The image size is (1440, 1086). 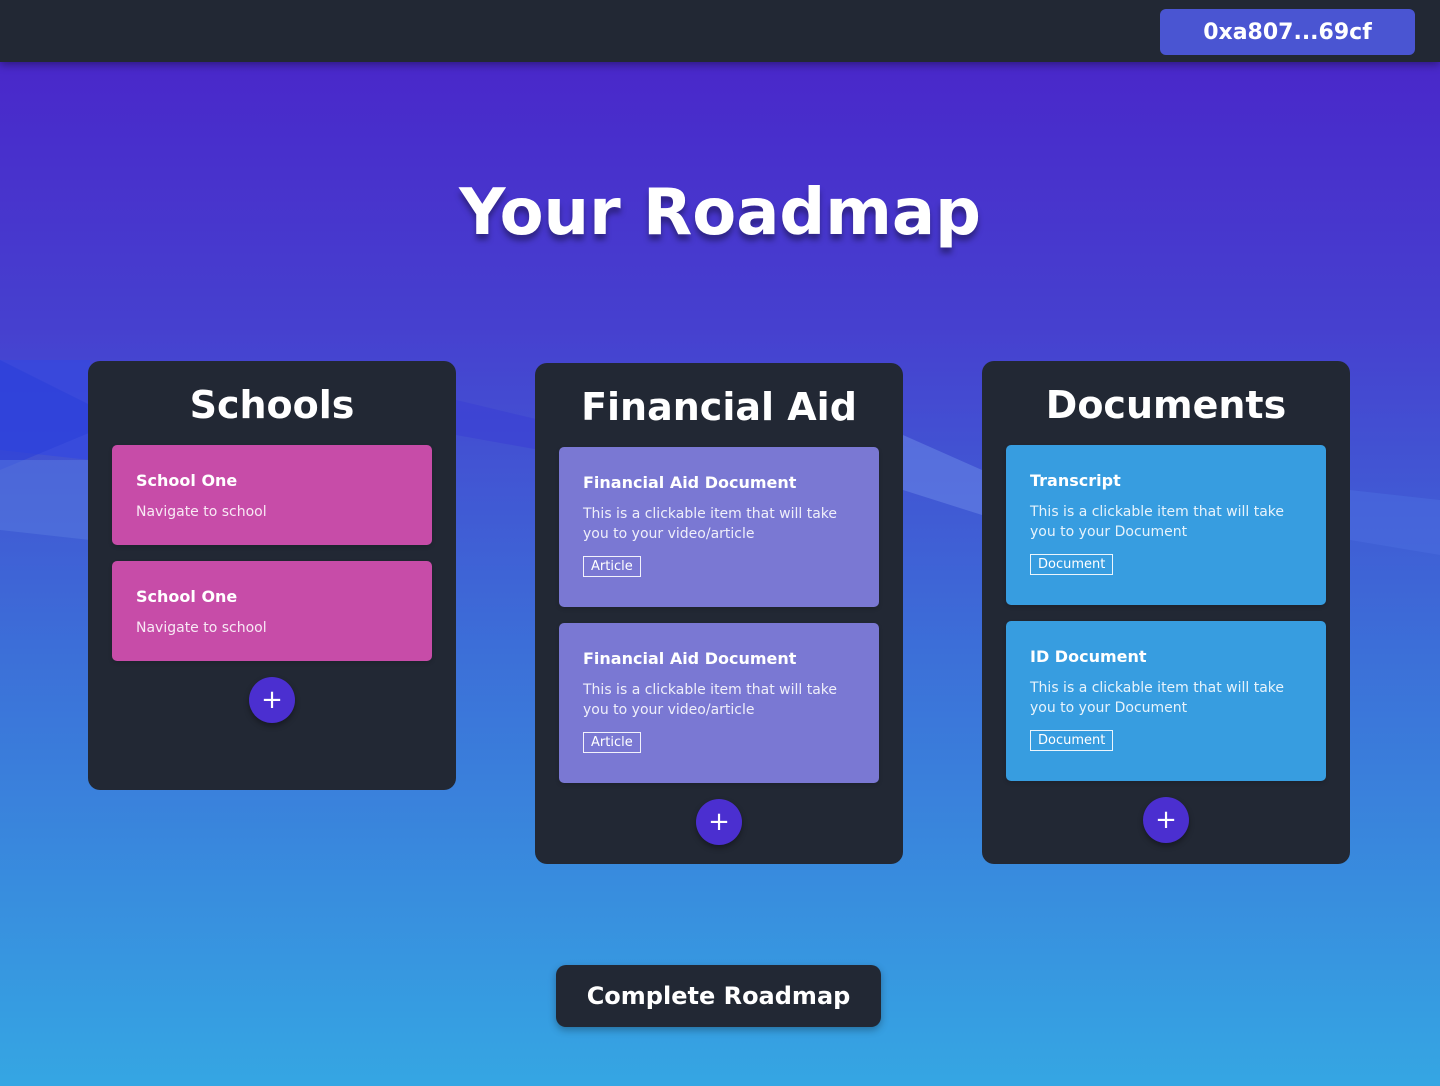 What do you see at coordinates (1166, 820) in the screenshot?
I see `add-document-button: +` at bounding box center [1166, 820].